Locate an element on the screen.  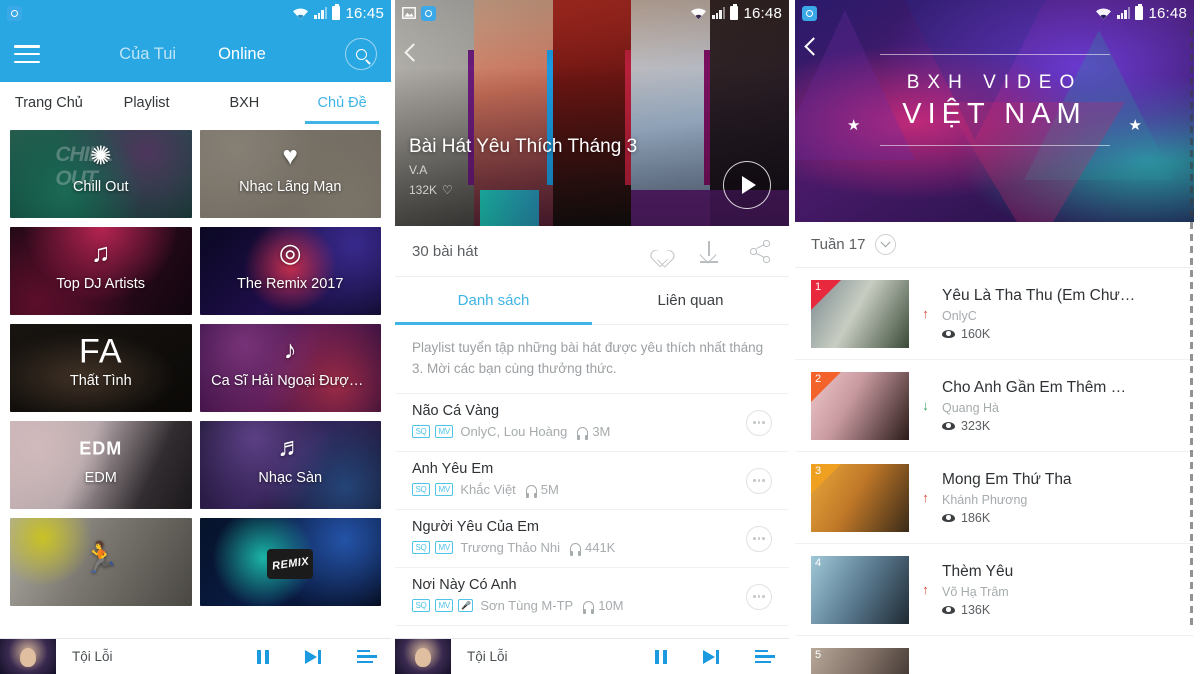
song-row: Nơi Này Có Anh SQ MV 🎤 Sơn Tùng M-TP 10M is located at coordinates (592, 597).